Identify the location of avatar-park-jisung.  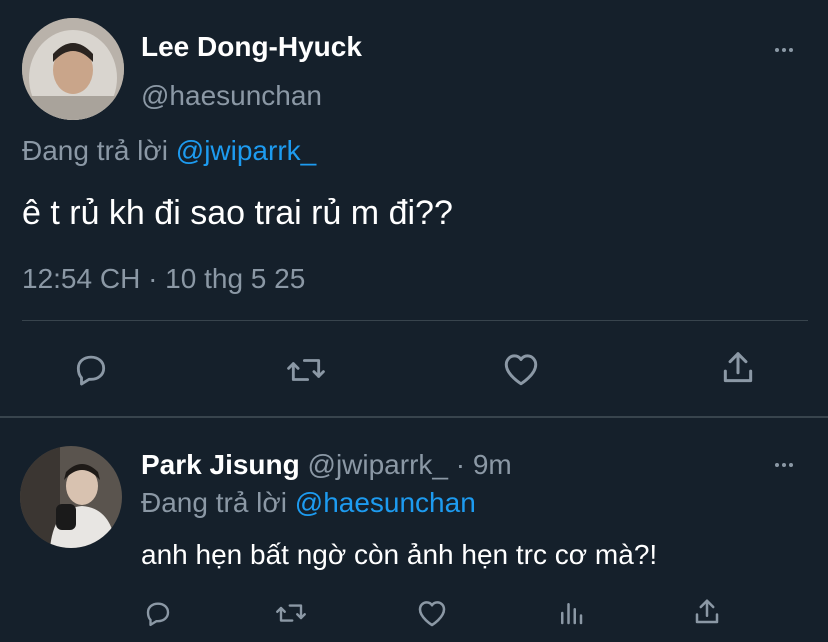
(71, 497).